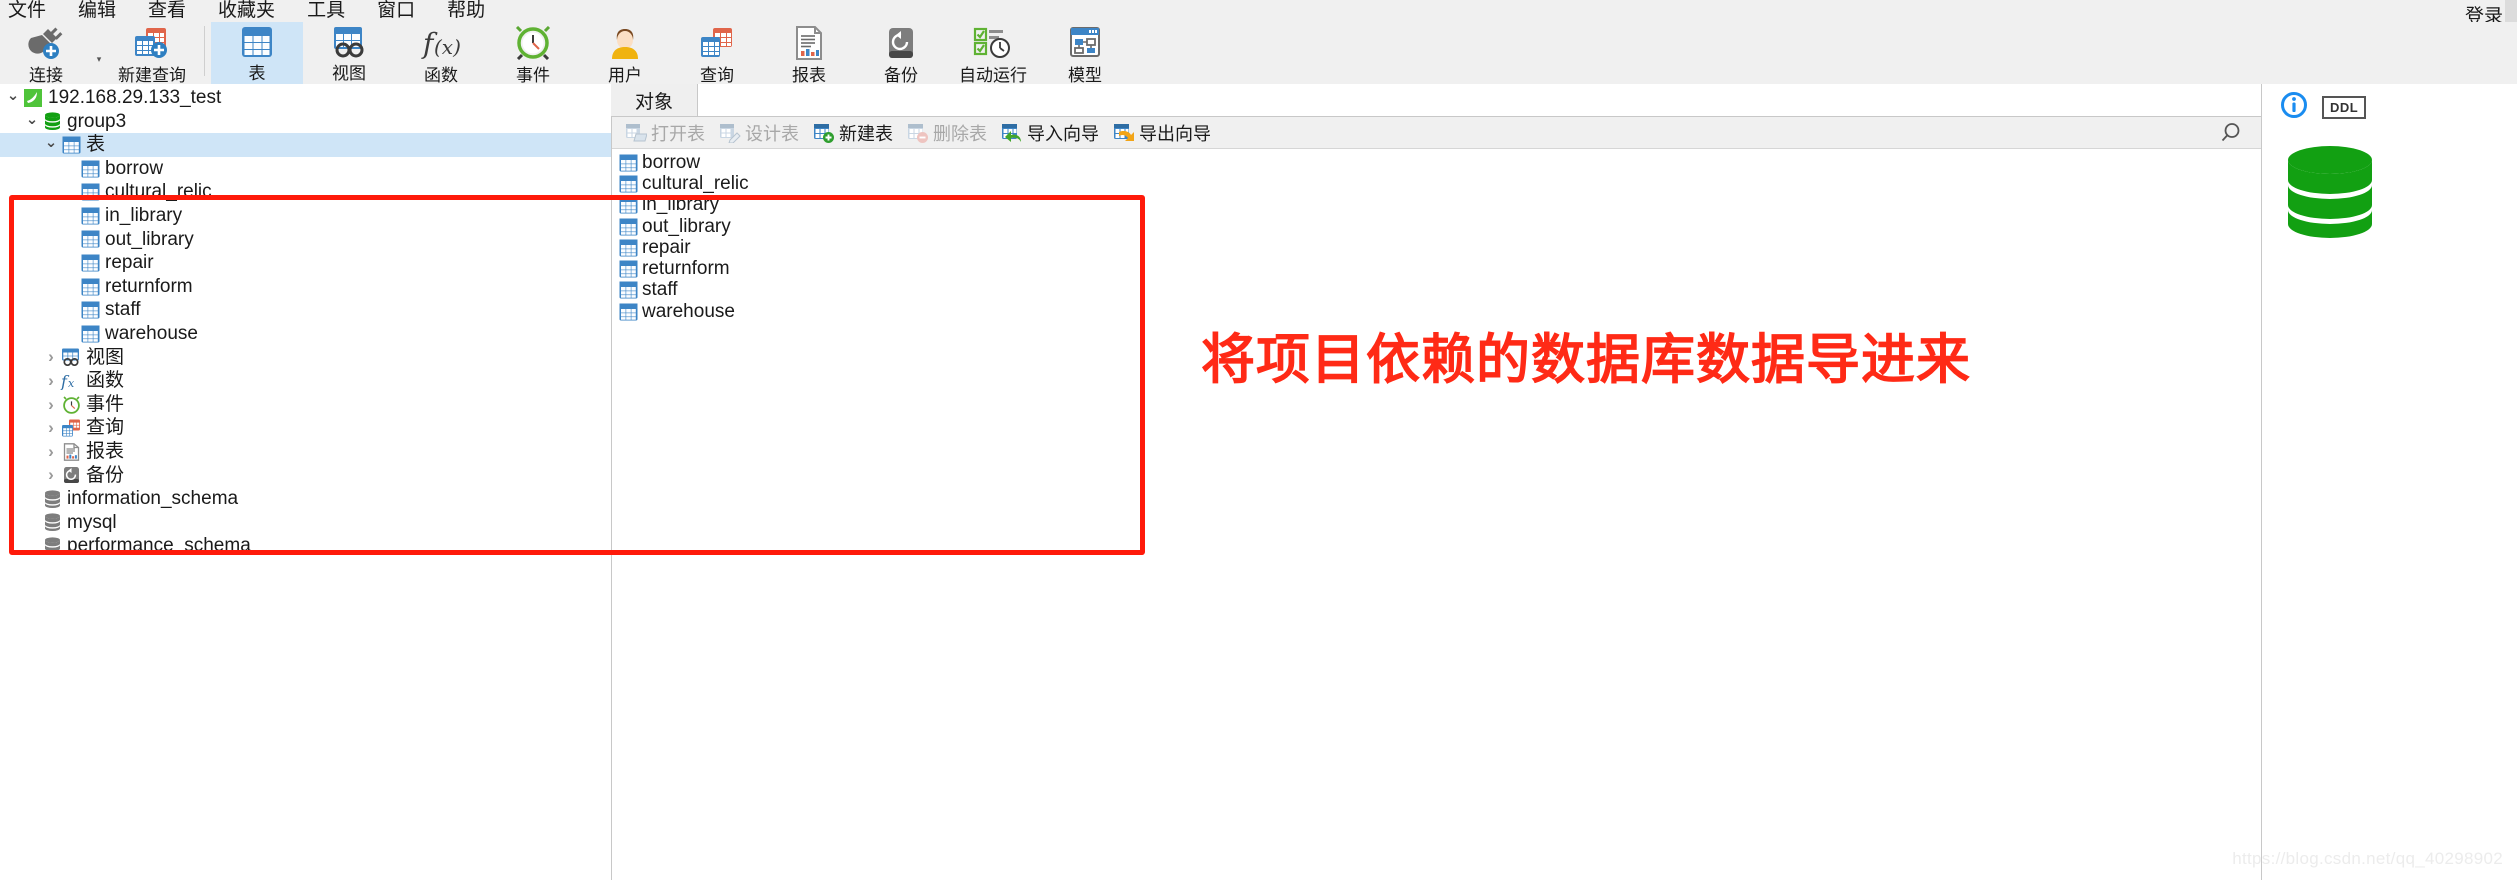 Image resolution: width=2517 pixels, height=880 pixels. I want to click on tree-node-label: returnform, so click(149, 286).